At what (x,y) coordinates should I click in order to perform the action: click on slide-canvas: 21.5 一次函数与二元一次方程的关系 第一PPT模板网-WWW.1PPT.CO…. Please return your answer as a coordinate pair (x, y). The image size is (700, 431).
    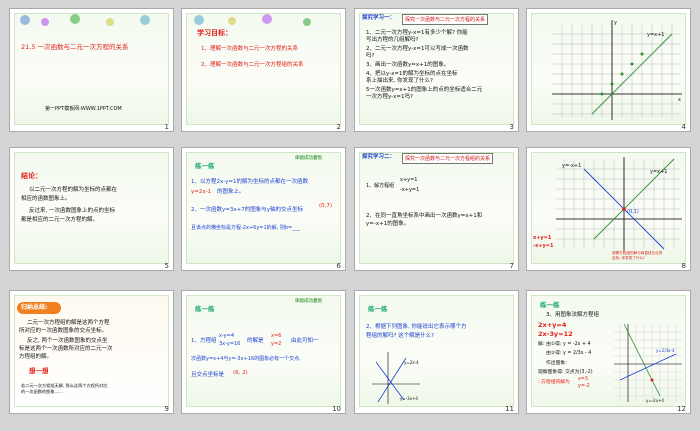
    Looking at the image, I should click on (91, 69).